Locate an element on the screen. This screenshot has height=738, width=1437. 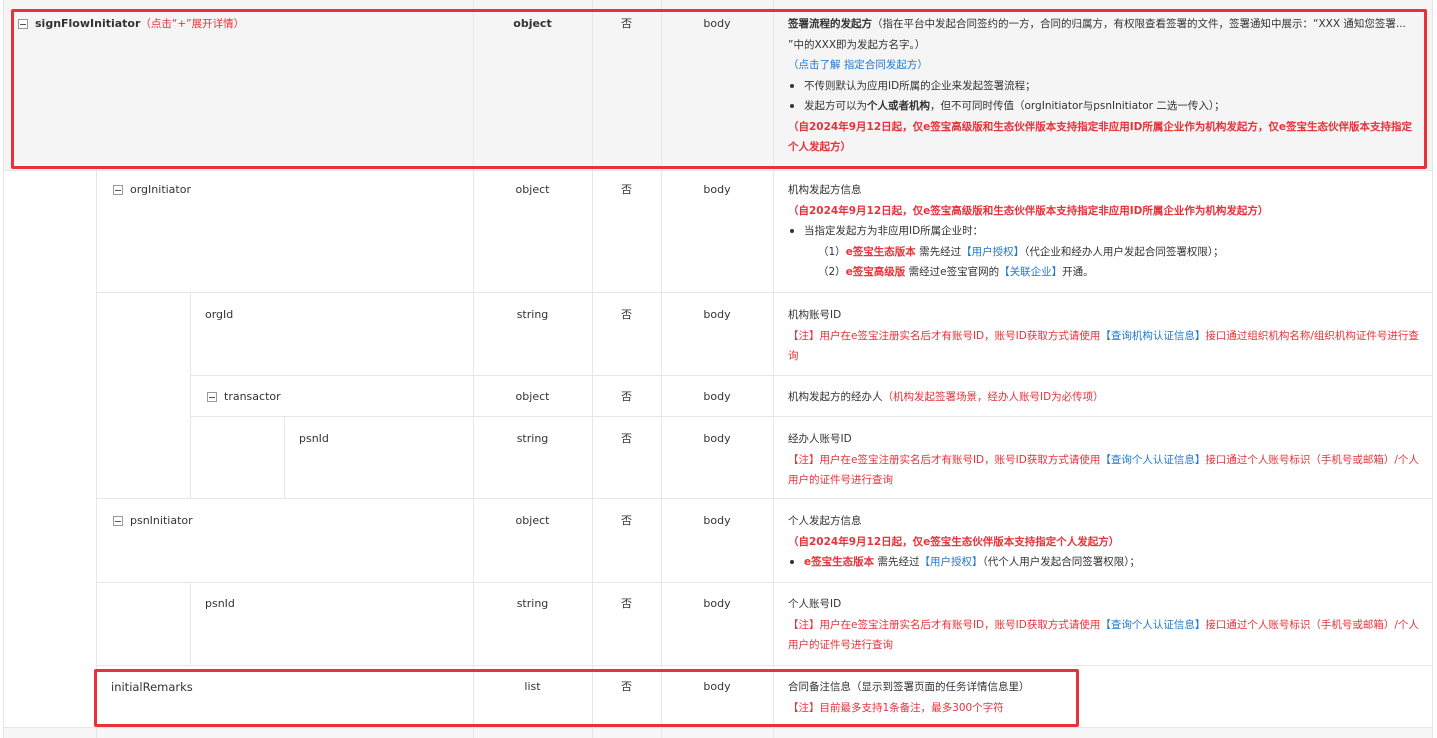
param-description: 机构发起方的经办人（机构发起签署场景，经办人账号ID为必传项） is located at coordinates (1105, 397).